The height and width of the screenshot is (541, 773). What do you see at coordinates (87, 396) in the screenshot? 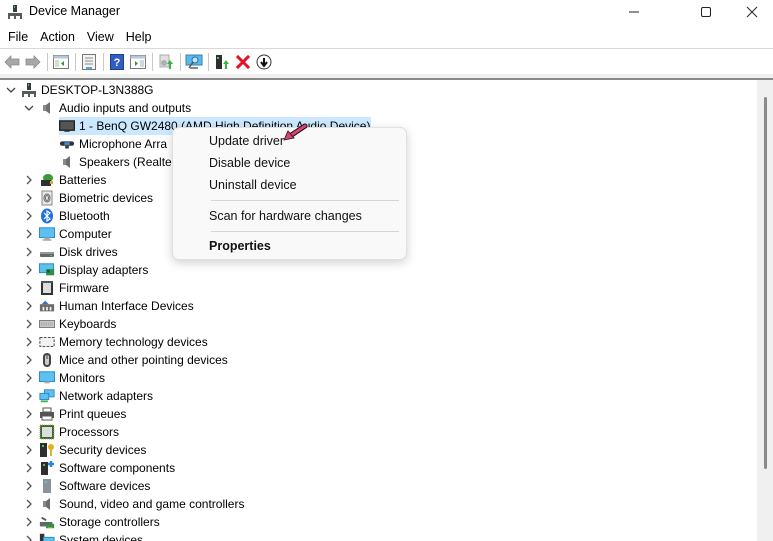
I see `tree-category-network-adapters: Network adapters` at bounding box center [87, 396].